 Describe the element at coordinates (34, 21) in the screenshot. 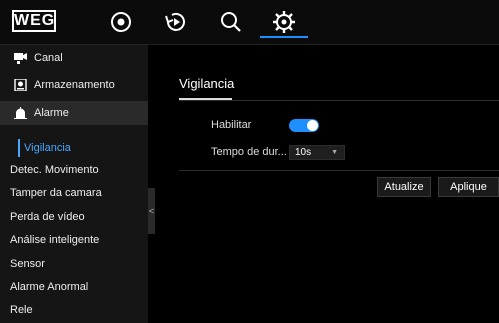

I see `weg-logo: WEG` at that location.